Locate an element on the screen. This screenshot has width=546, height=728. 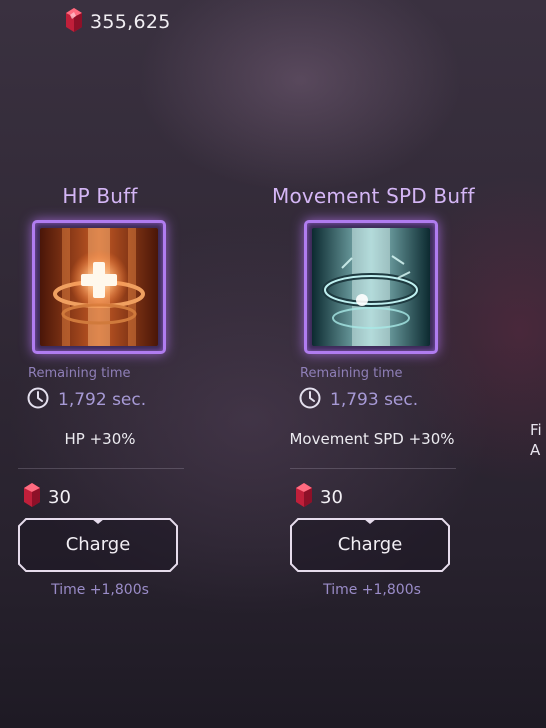
hp-buff-icon-frame is located at coordinates (99, 287).